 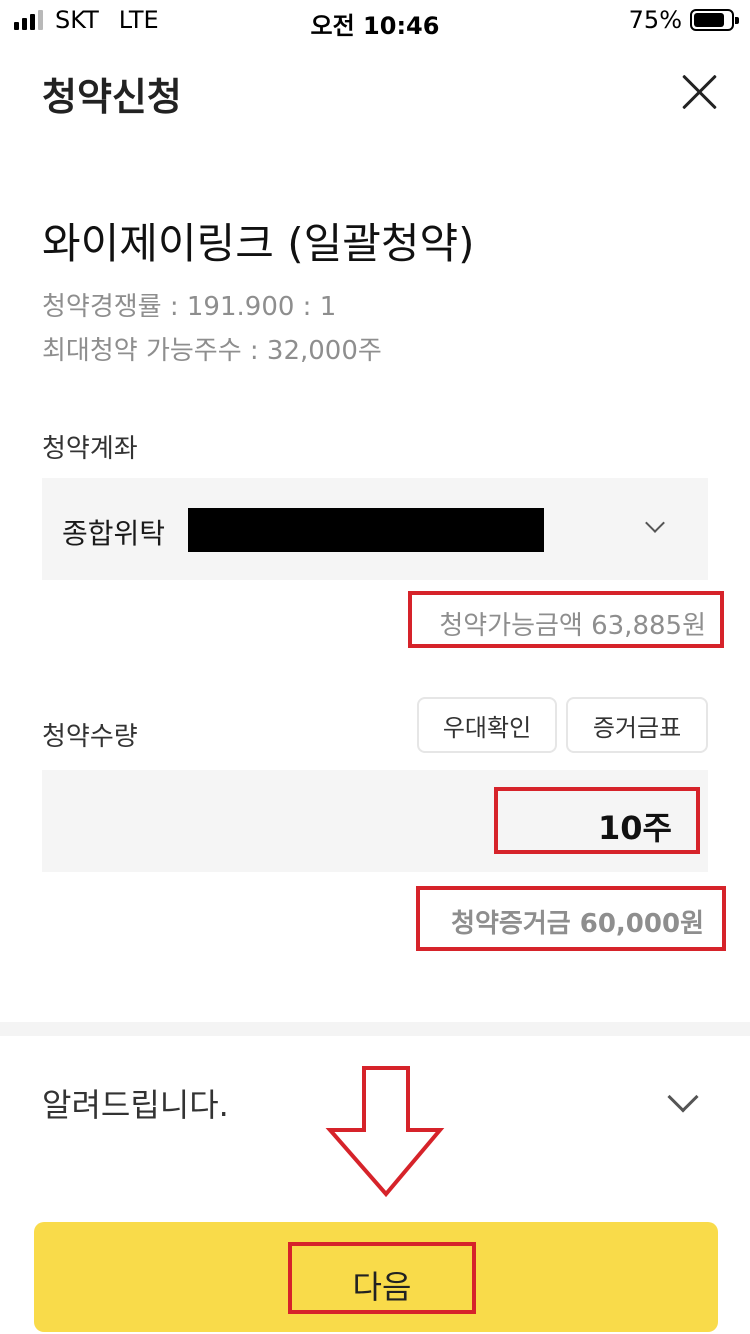 What do you see at coordinates (714, 20) in the screenshot?
I see `battery-icon` at bounding box center [714, 20].